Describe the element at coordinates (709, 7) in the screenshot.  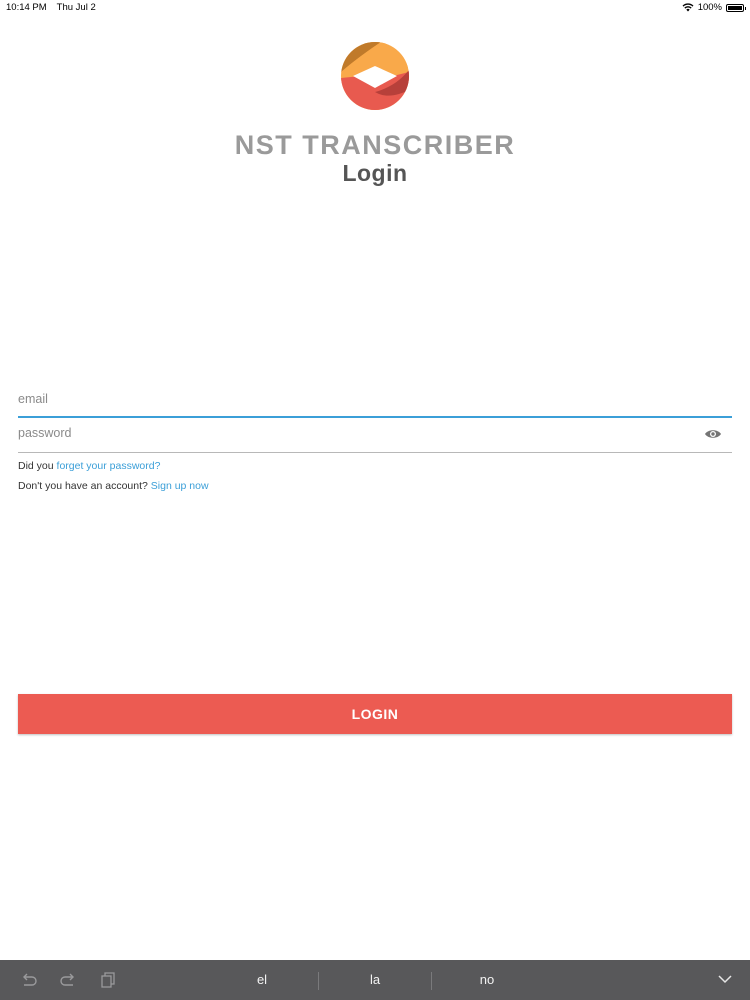
I see `battery-percent: 100%` at that location.